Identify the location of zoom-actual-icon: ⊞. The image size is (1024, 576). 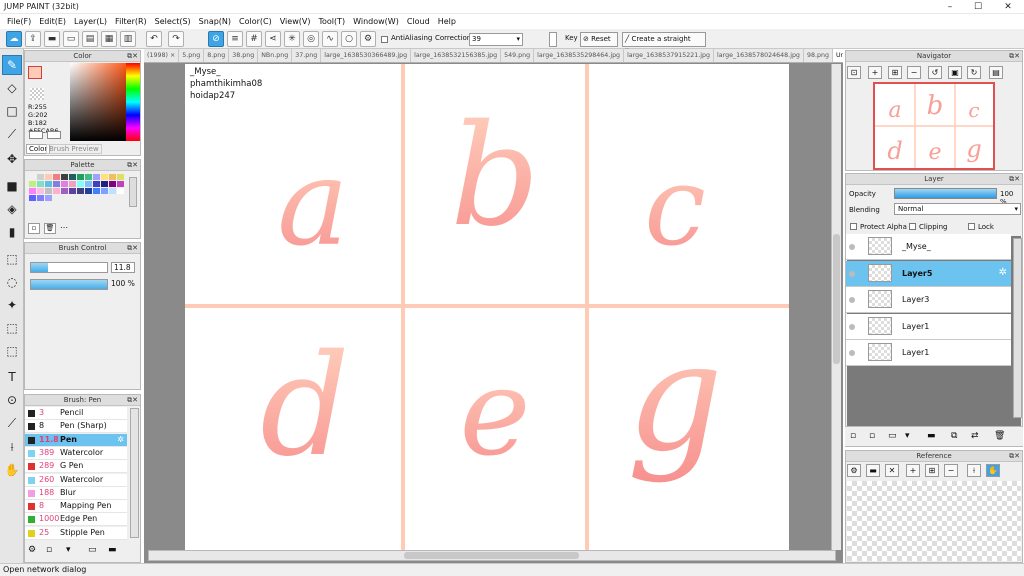
(932, 470).